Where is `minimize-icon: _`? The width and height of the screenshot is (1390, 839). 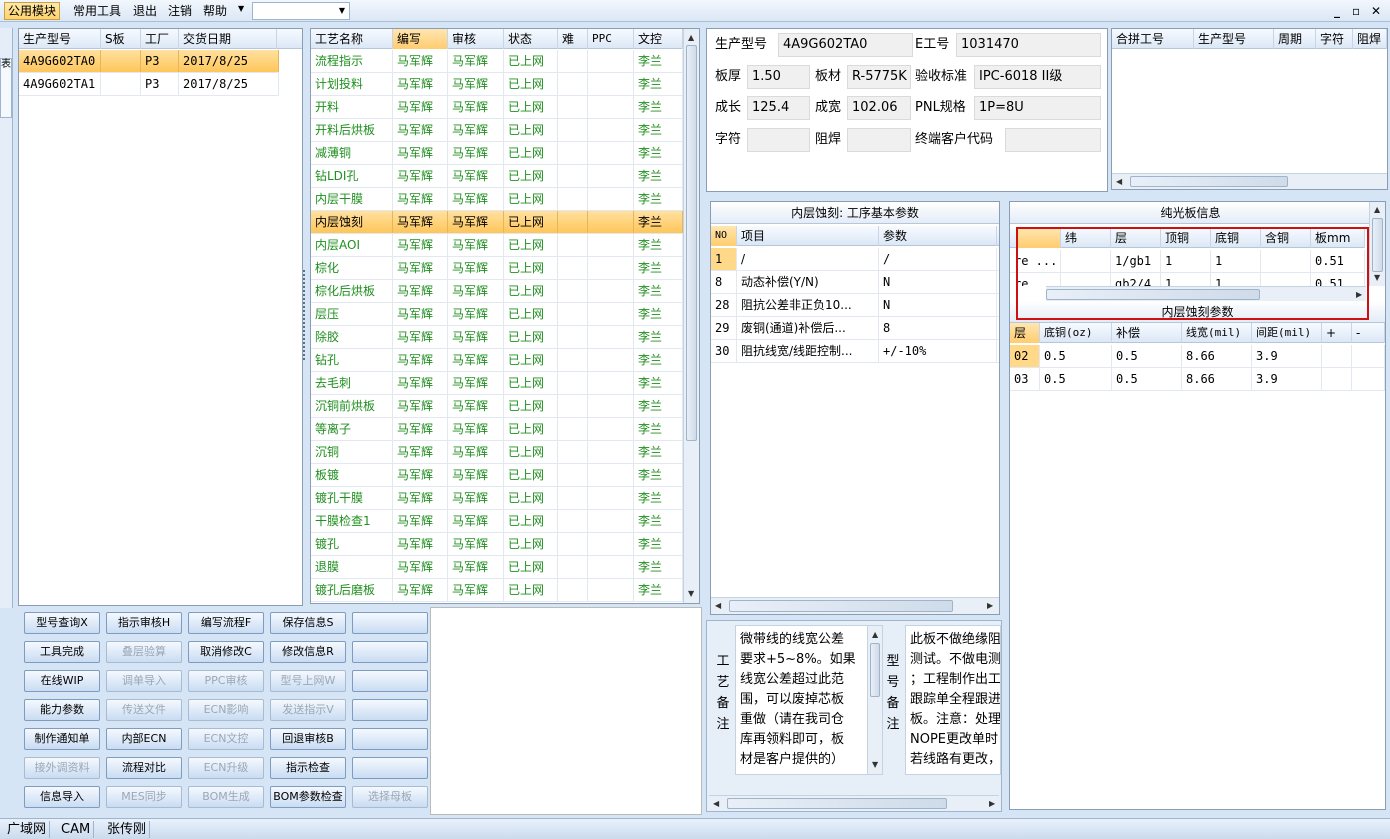
minimize-icon: _ is located at coordinates (1337, 11).